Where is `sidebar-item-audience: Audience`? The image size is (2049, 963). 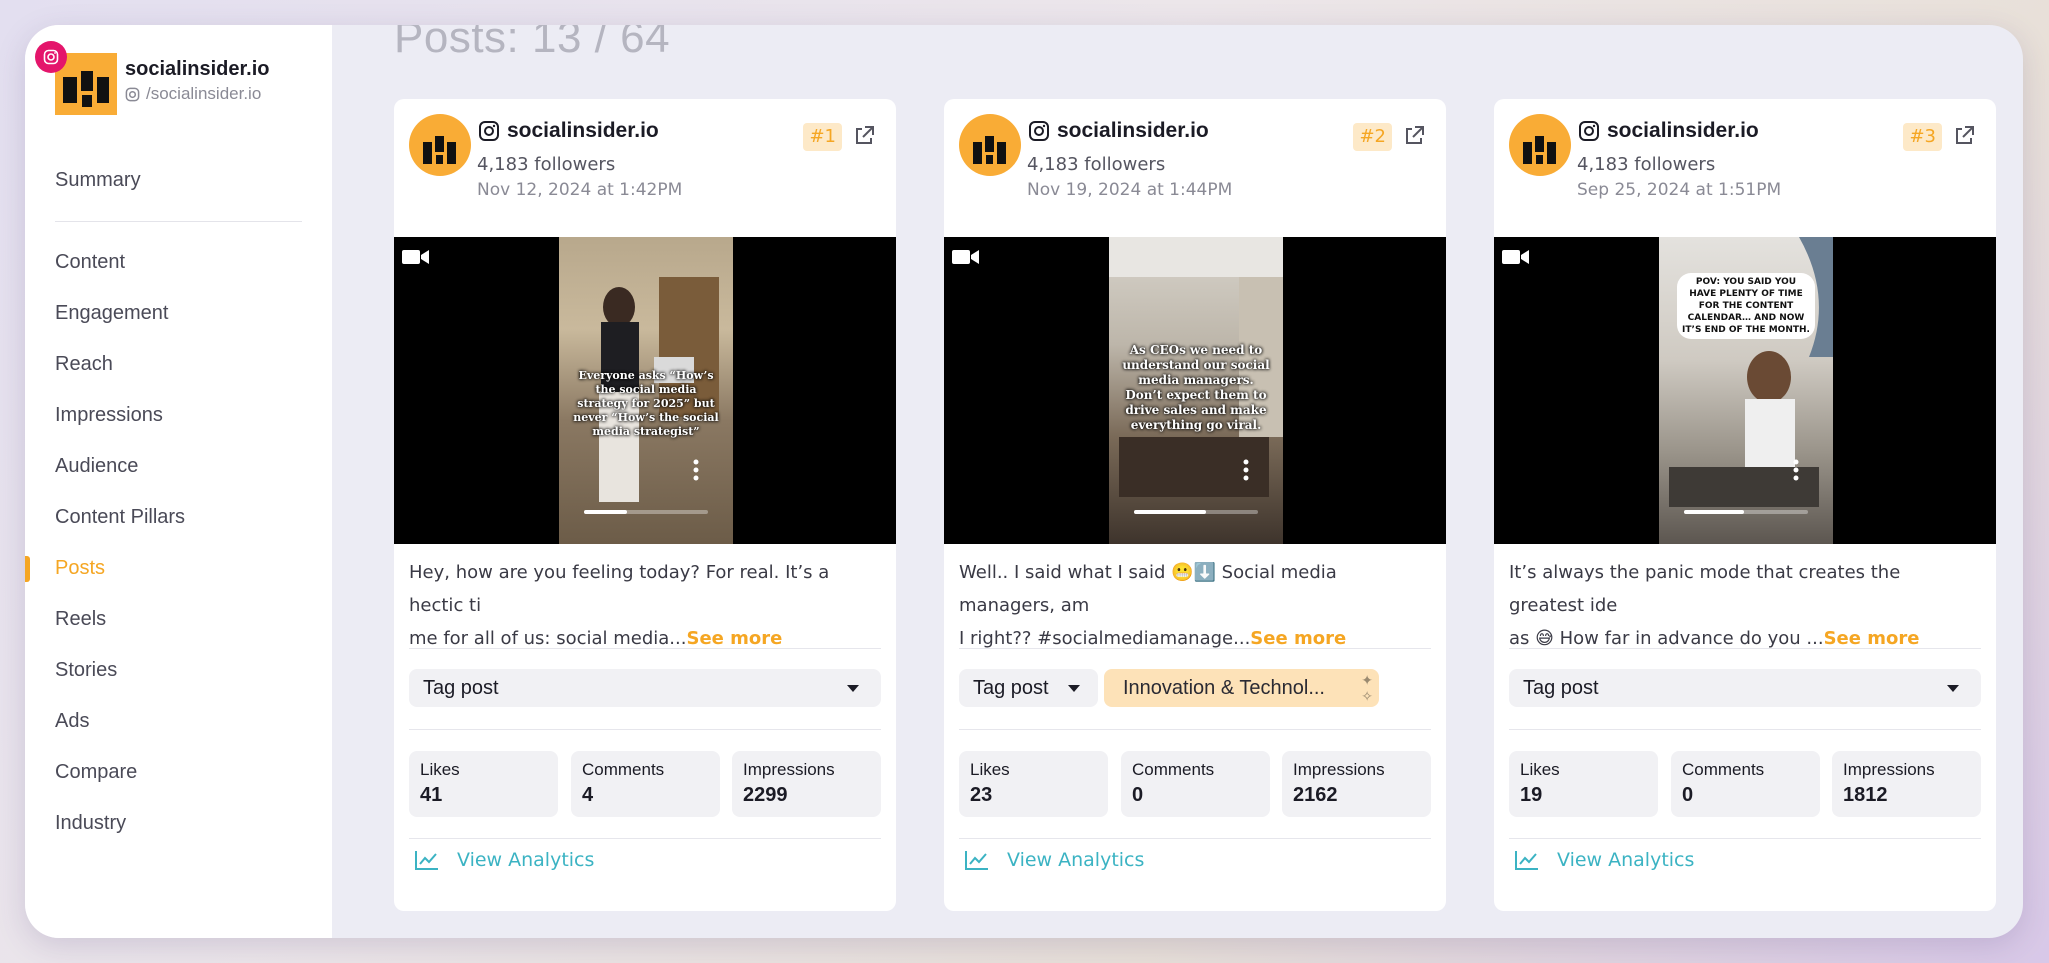 sidebar-item-audience: Audience is located at coordinates (178, 466).